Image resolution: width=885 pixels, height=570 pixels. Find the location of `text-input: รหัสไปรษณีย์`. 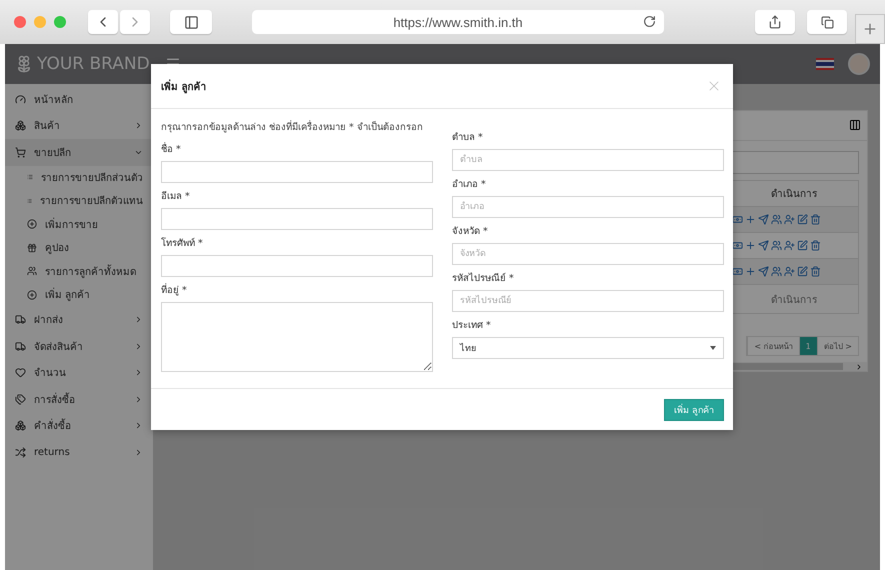

text-input: รหัสไปรษณีย์ is located at coordinates (588, 301).